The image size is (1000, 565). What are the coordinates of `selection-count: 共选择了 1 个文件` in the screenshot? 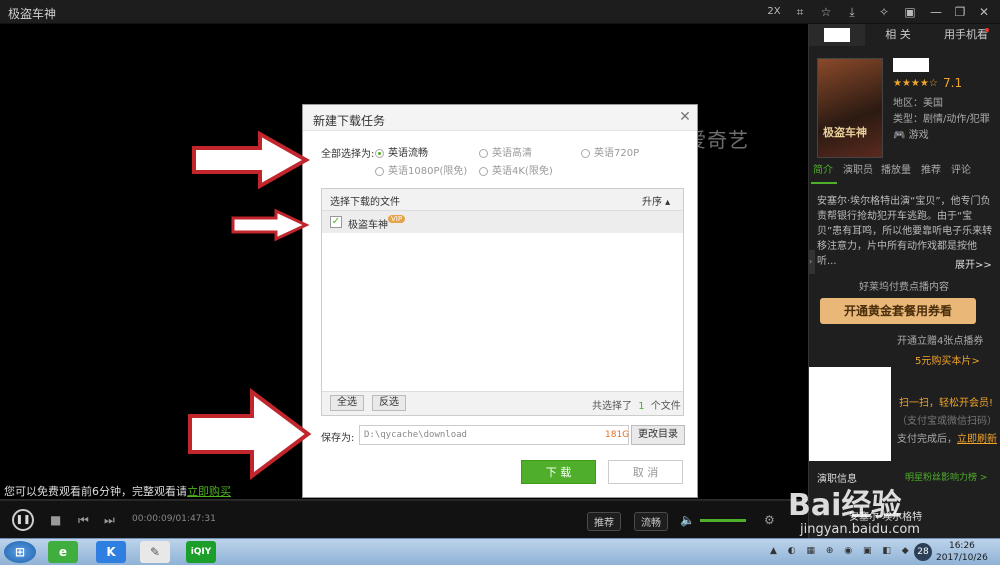 It's located at (636, 404).